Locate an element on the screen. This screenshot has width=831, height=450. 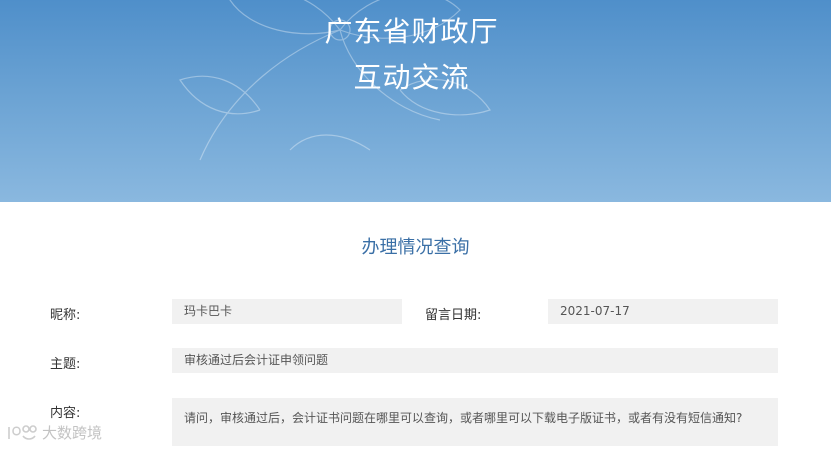
date-label: 留言日期: is located at coordinates (453, 315).